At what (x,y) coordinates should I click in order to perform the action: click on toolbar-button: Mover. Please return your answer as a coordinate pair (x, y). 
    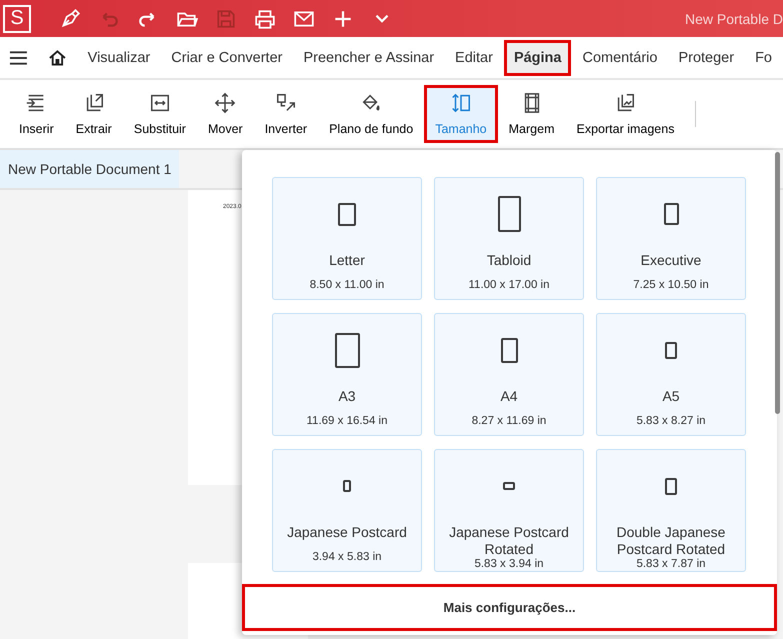
    Looking at the image, I should click on (225, 114).